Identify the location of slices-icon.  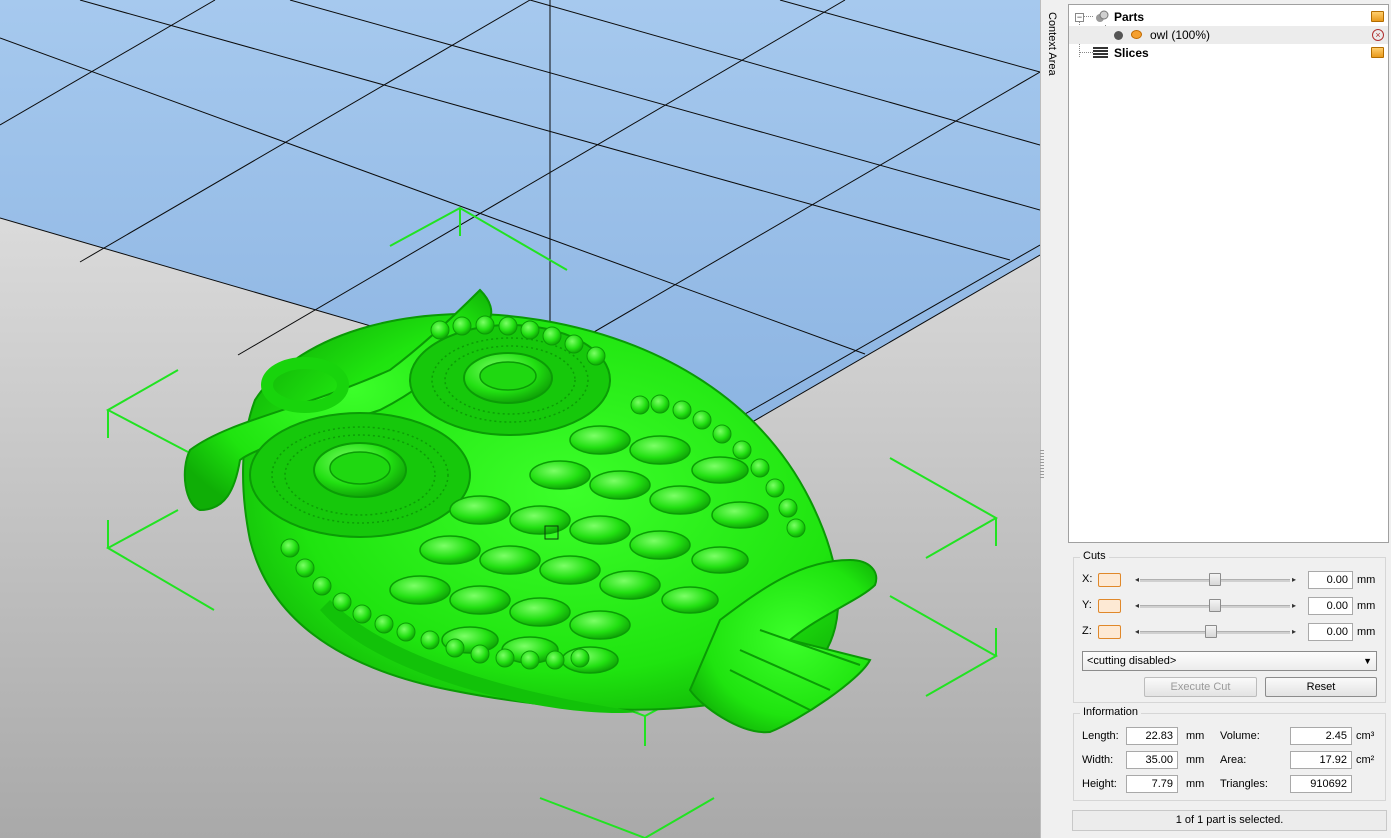
(1100, 53).